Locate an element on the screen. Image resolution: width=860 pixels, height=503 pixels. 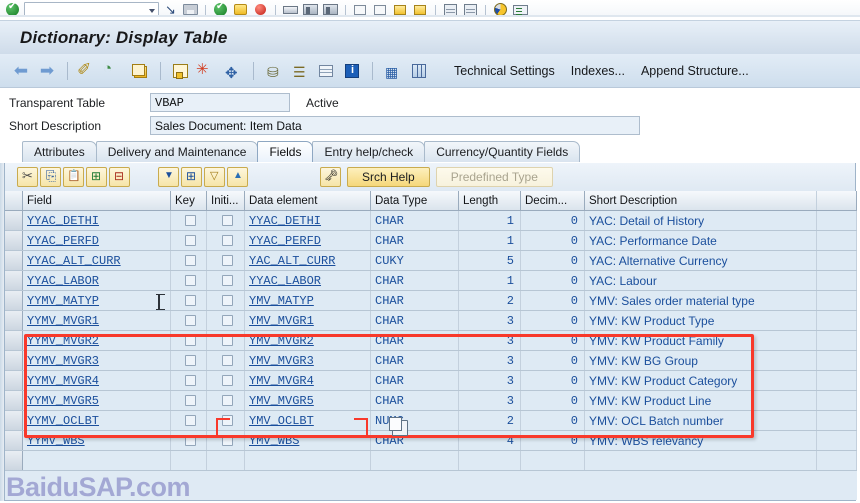
cell-data-type: CUKY is located at coordinates (415, 260).